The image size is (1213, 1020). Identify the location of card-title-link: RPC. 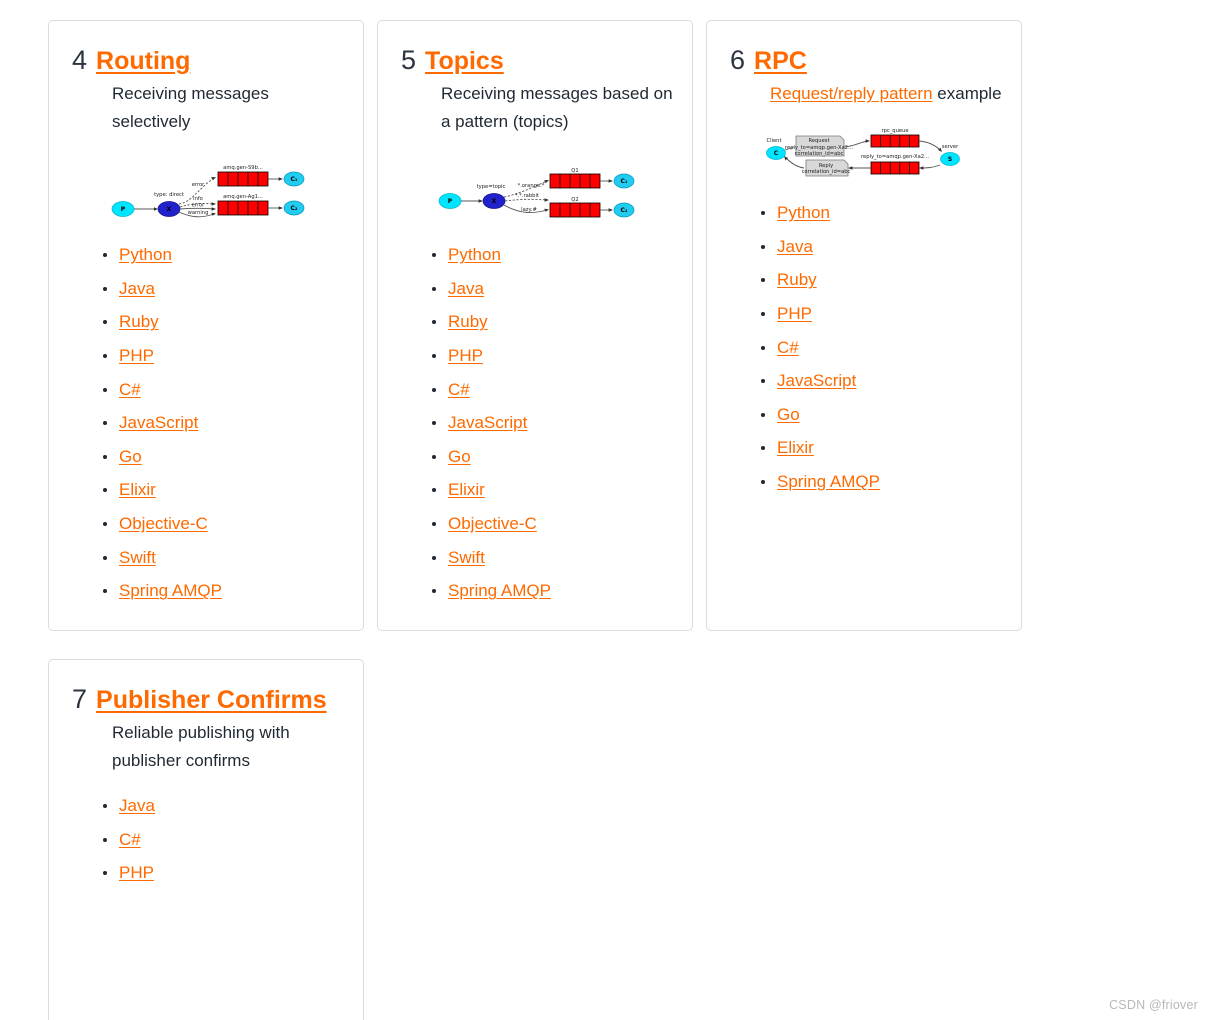
(780, 61).